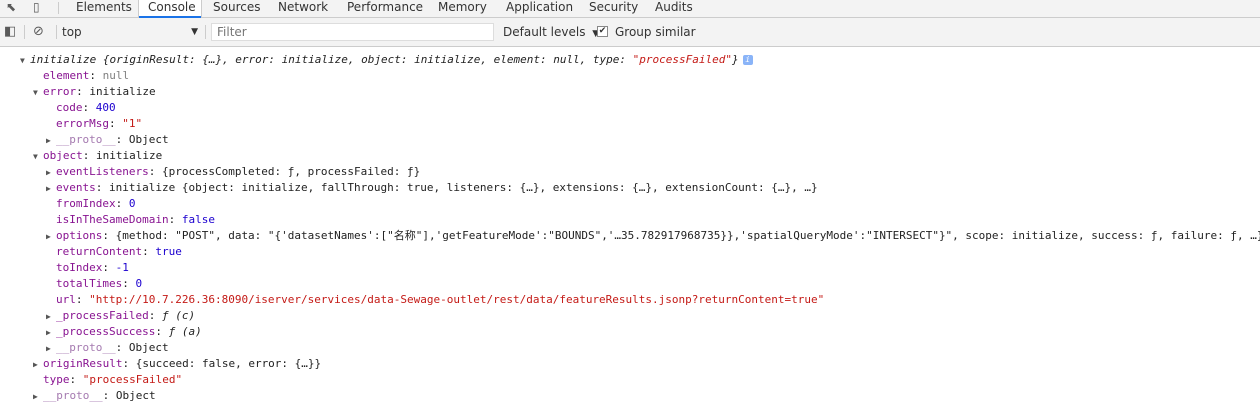  I want to click on log-levels-dropdown: Default levels ▼, so click(551, 32).